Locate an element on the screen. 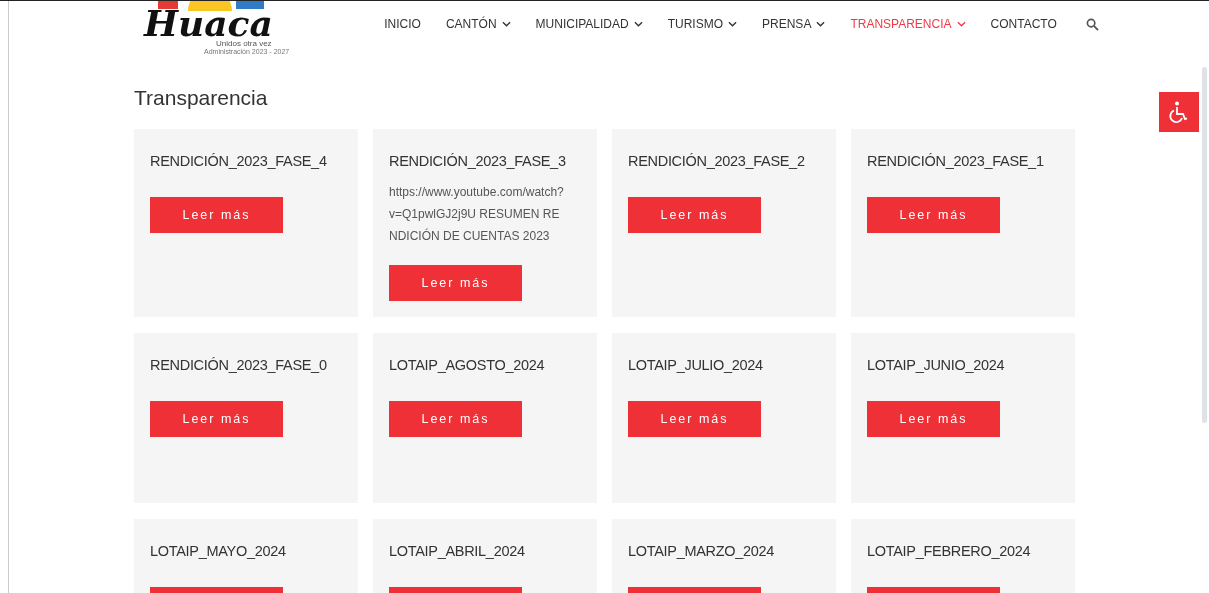 This screenshot has height=593, width=1209. nav-link: CONTACTO is located at coordinates (1023, 24).